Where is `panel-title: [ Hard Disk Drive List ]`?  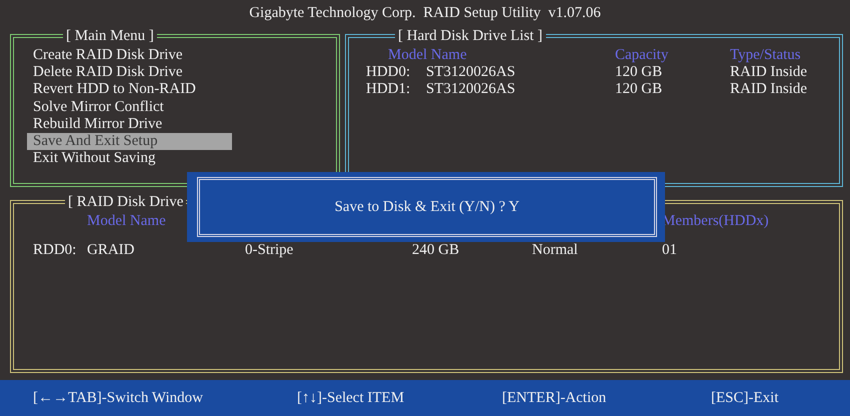
panel-title: [ Hard Disk Drive List ] is located at coordinates (470, 36).